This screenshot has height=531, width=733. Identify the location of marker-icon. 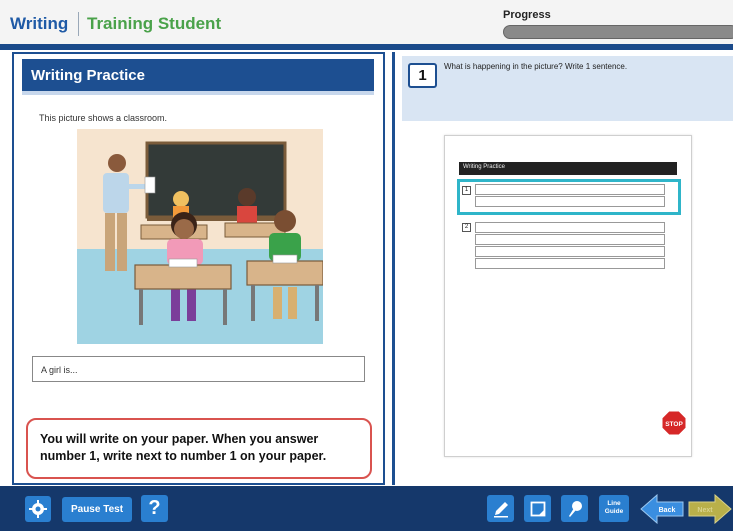
(575, 508).